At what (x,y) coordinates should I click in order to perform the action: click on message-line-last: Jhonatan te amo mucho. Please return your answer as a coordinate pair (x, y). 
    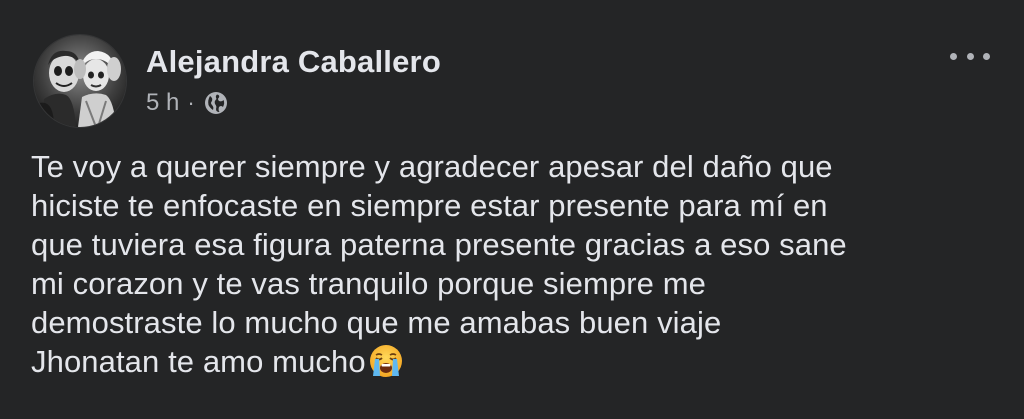
    Looking at the image, I should click on (518, 361).